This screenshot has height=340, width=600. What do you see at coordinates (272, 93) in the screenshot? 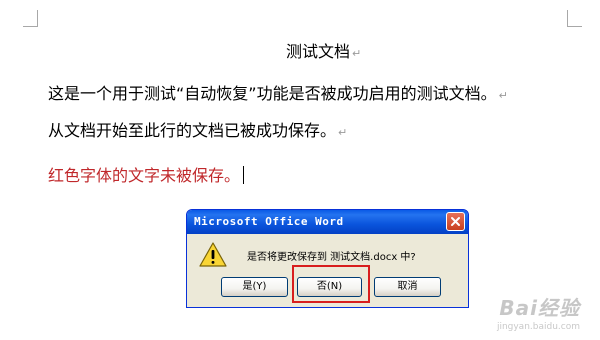
I see `paragraph-1-text: 这是一个用于测试“自动恢复”功能是否被成功启用的测试文档。` at bounding box center [272, 93].